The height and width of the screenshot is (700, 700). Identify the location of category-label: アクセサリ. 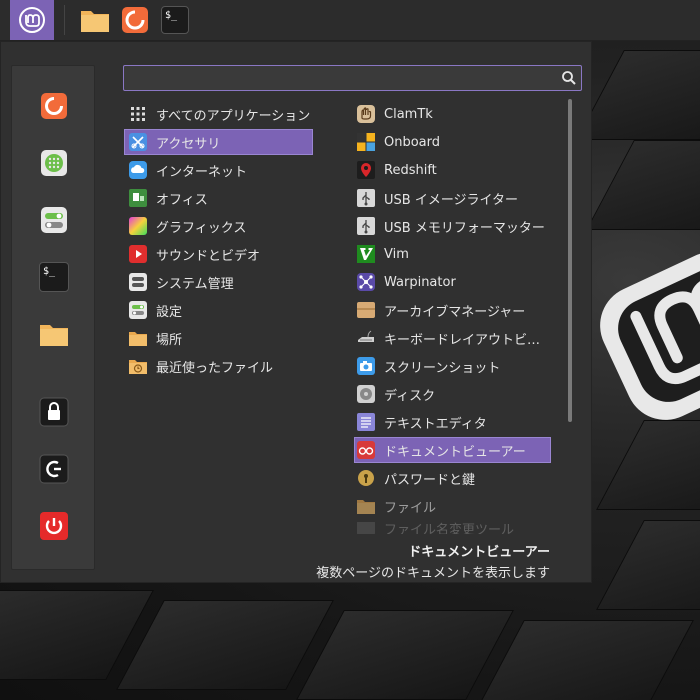
(188, 144).